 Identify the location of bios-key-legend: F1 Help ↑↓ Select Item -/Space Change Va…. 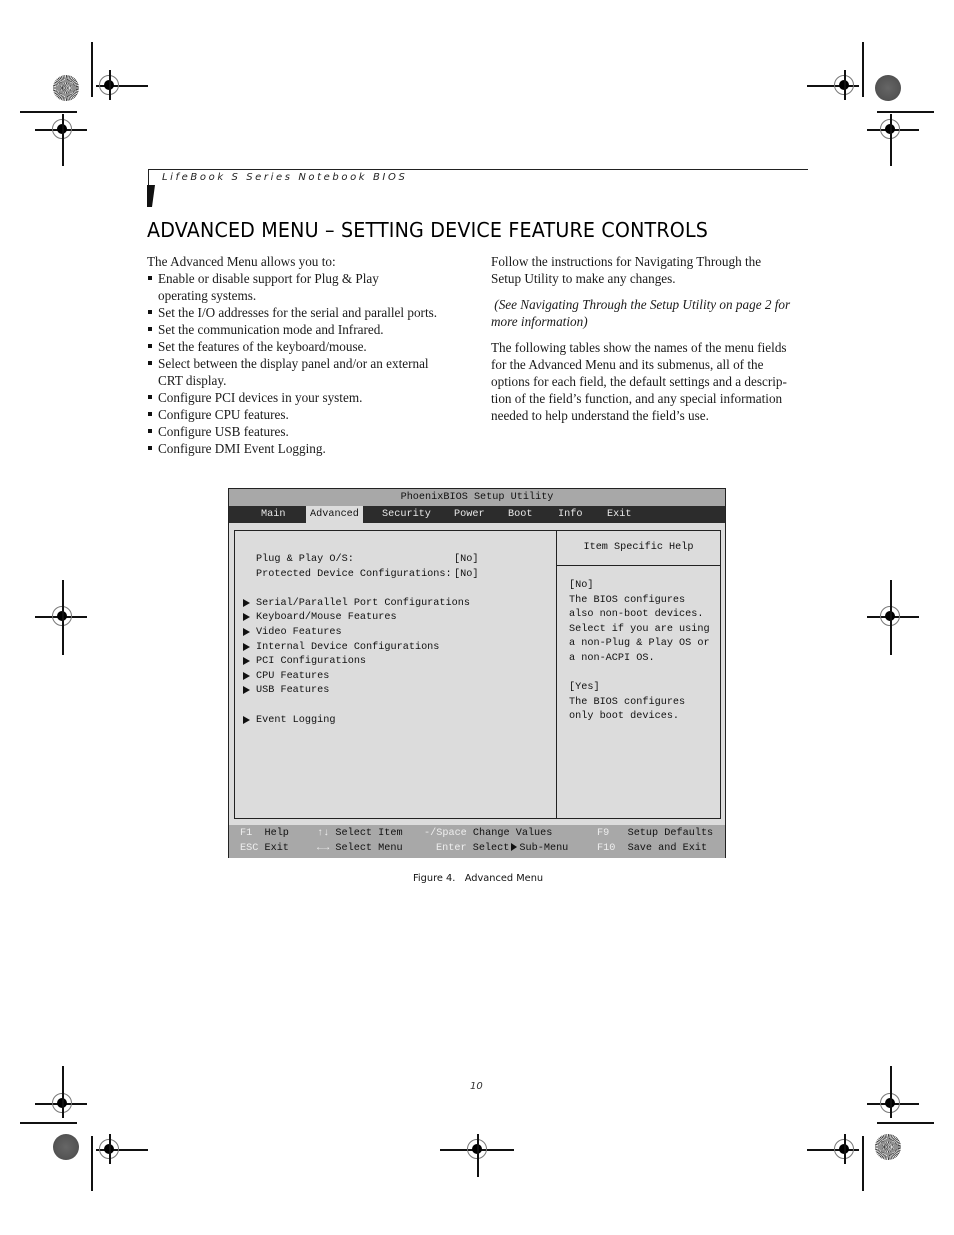
(477, 841).